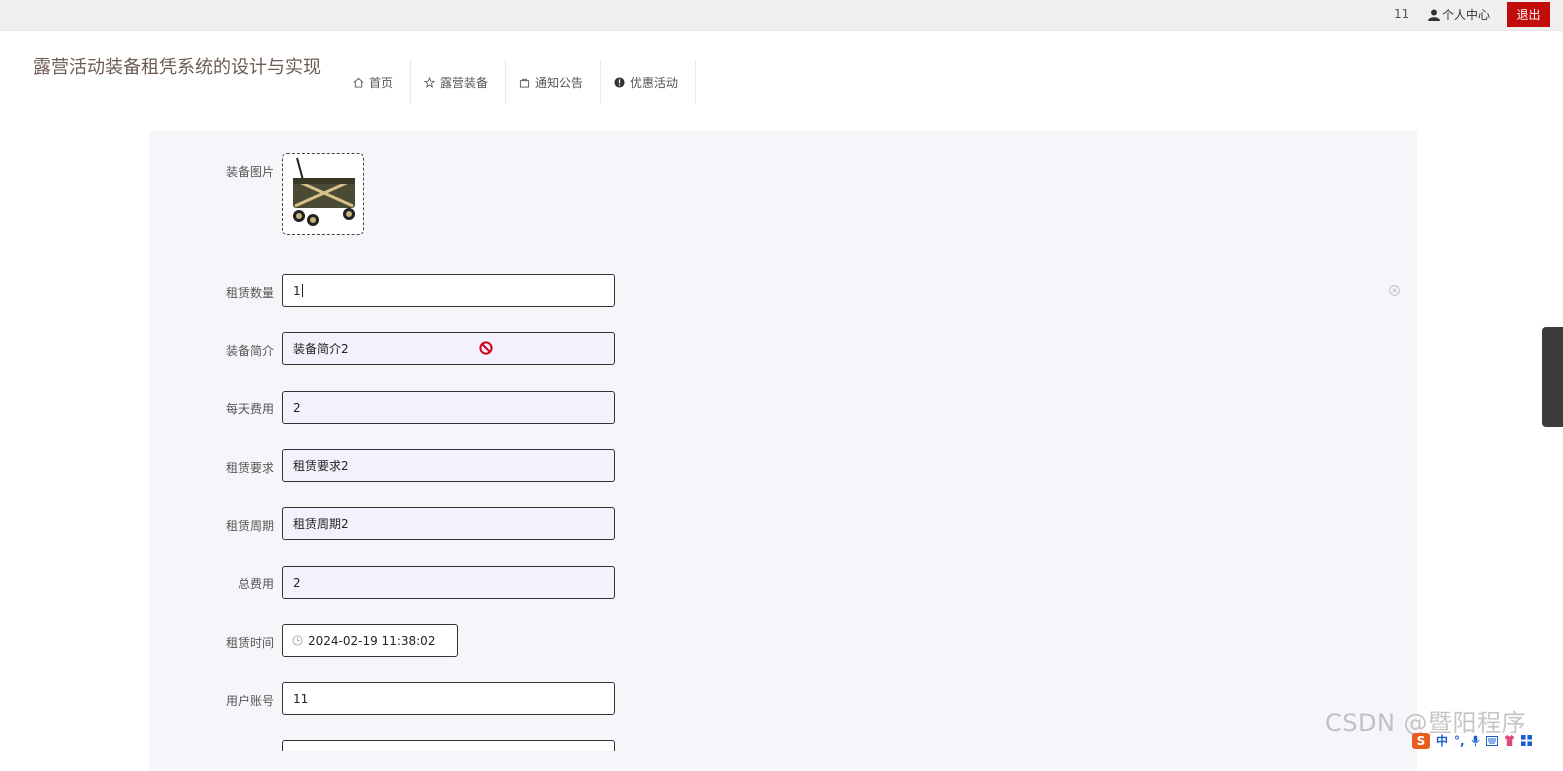 This screenshot has width=1563, height=771. I want to click on quantity-value: 1, so click(297, 290).